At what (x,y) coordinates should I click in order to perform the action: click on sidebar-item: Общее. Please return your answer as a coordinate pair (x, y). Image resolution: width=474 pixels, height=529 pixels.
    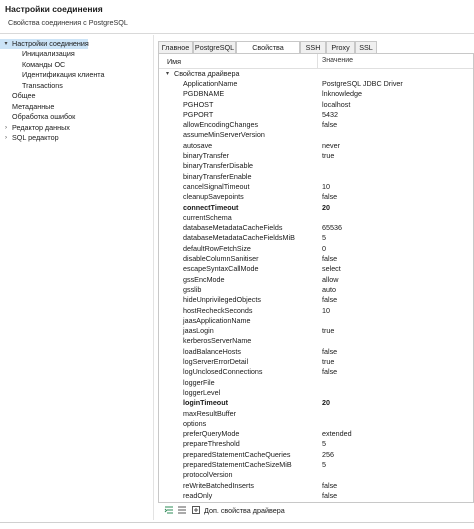
    Looking at the image, I should click on (75, 96).